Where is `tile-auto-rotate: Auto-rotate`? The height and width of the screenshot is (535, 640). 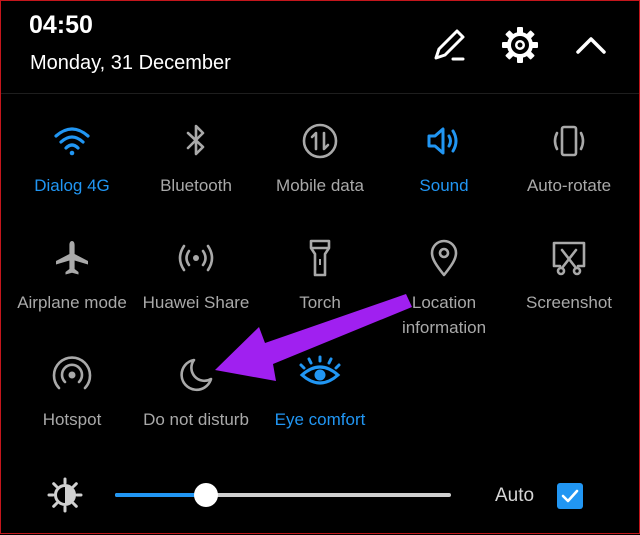 tile-auto-rotate: Auto-rotate is located at coordinates (569, 159).